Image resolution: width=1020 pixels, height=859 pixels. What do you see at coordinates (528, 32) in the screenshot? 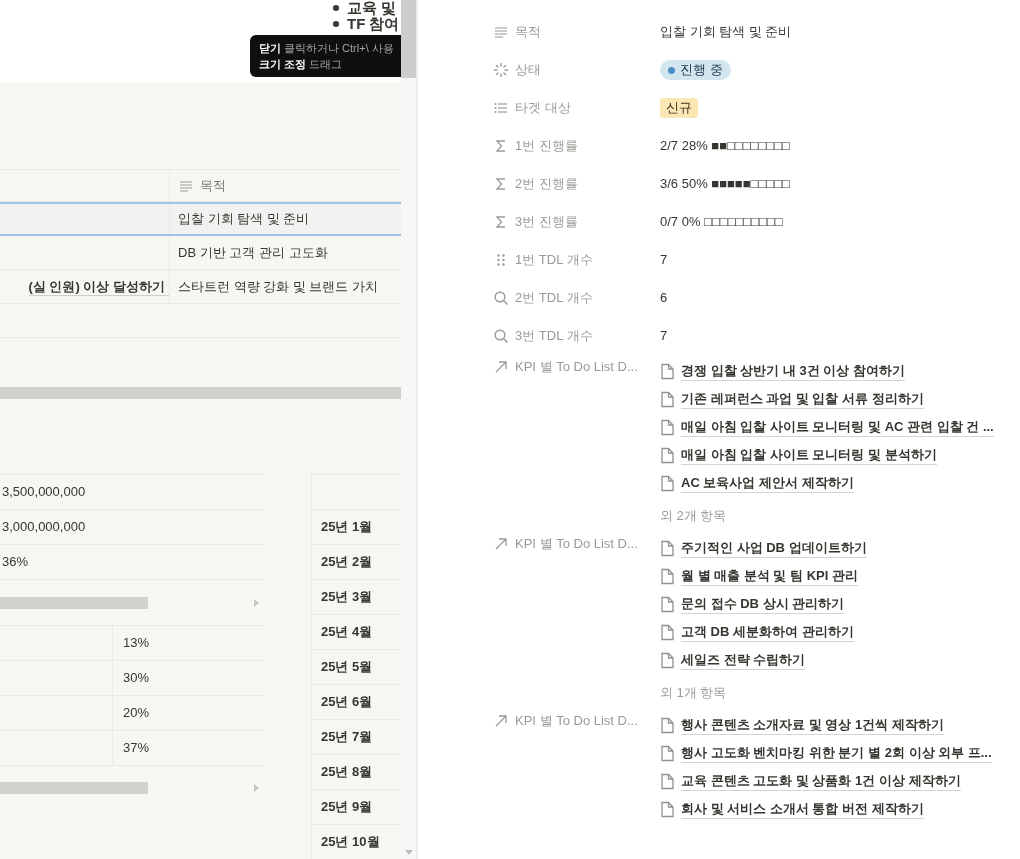
I see `property-label: 목적` at bounding box center [528, 32].